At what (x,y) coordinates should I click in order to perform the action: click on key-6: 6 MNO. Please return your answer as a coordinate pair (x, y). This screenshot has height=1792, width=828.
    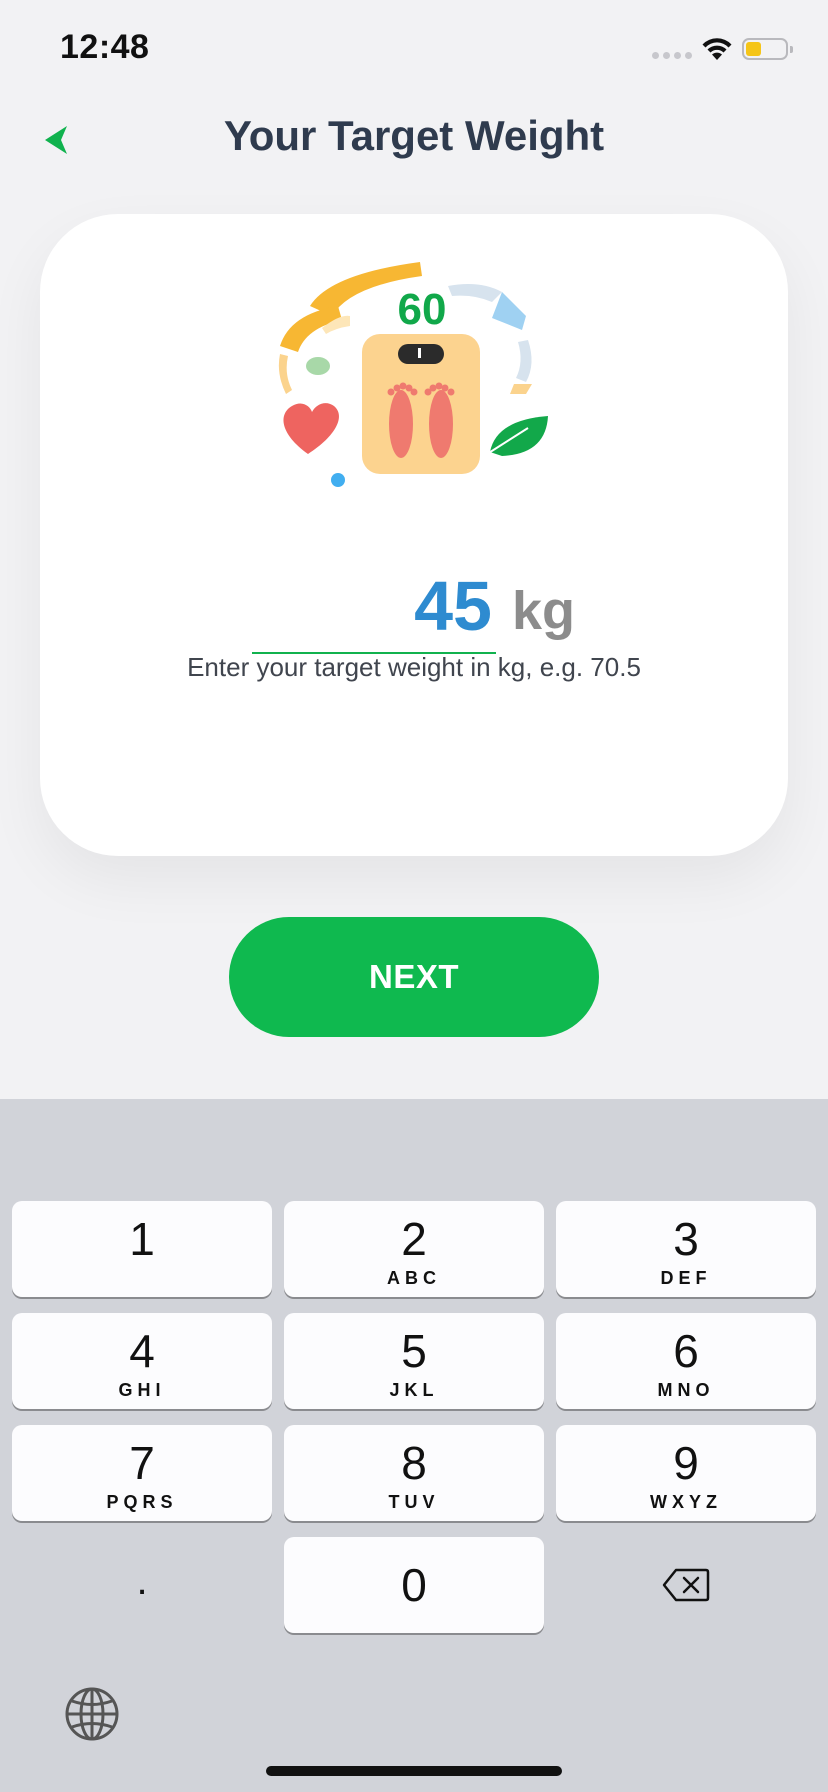
    Looking at the image, I should click on (686, 1361).